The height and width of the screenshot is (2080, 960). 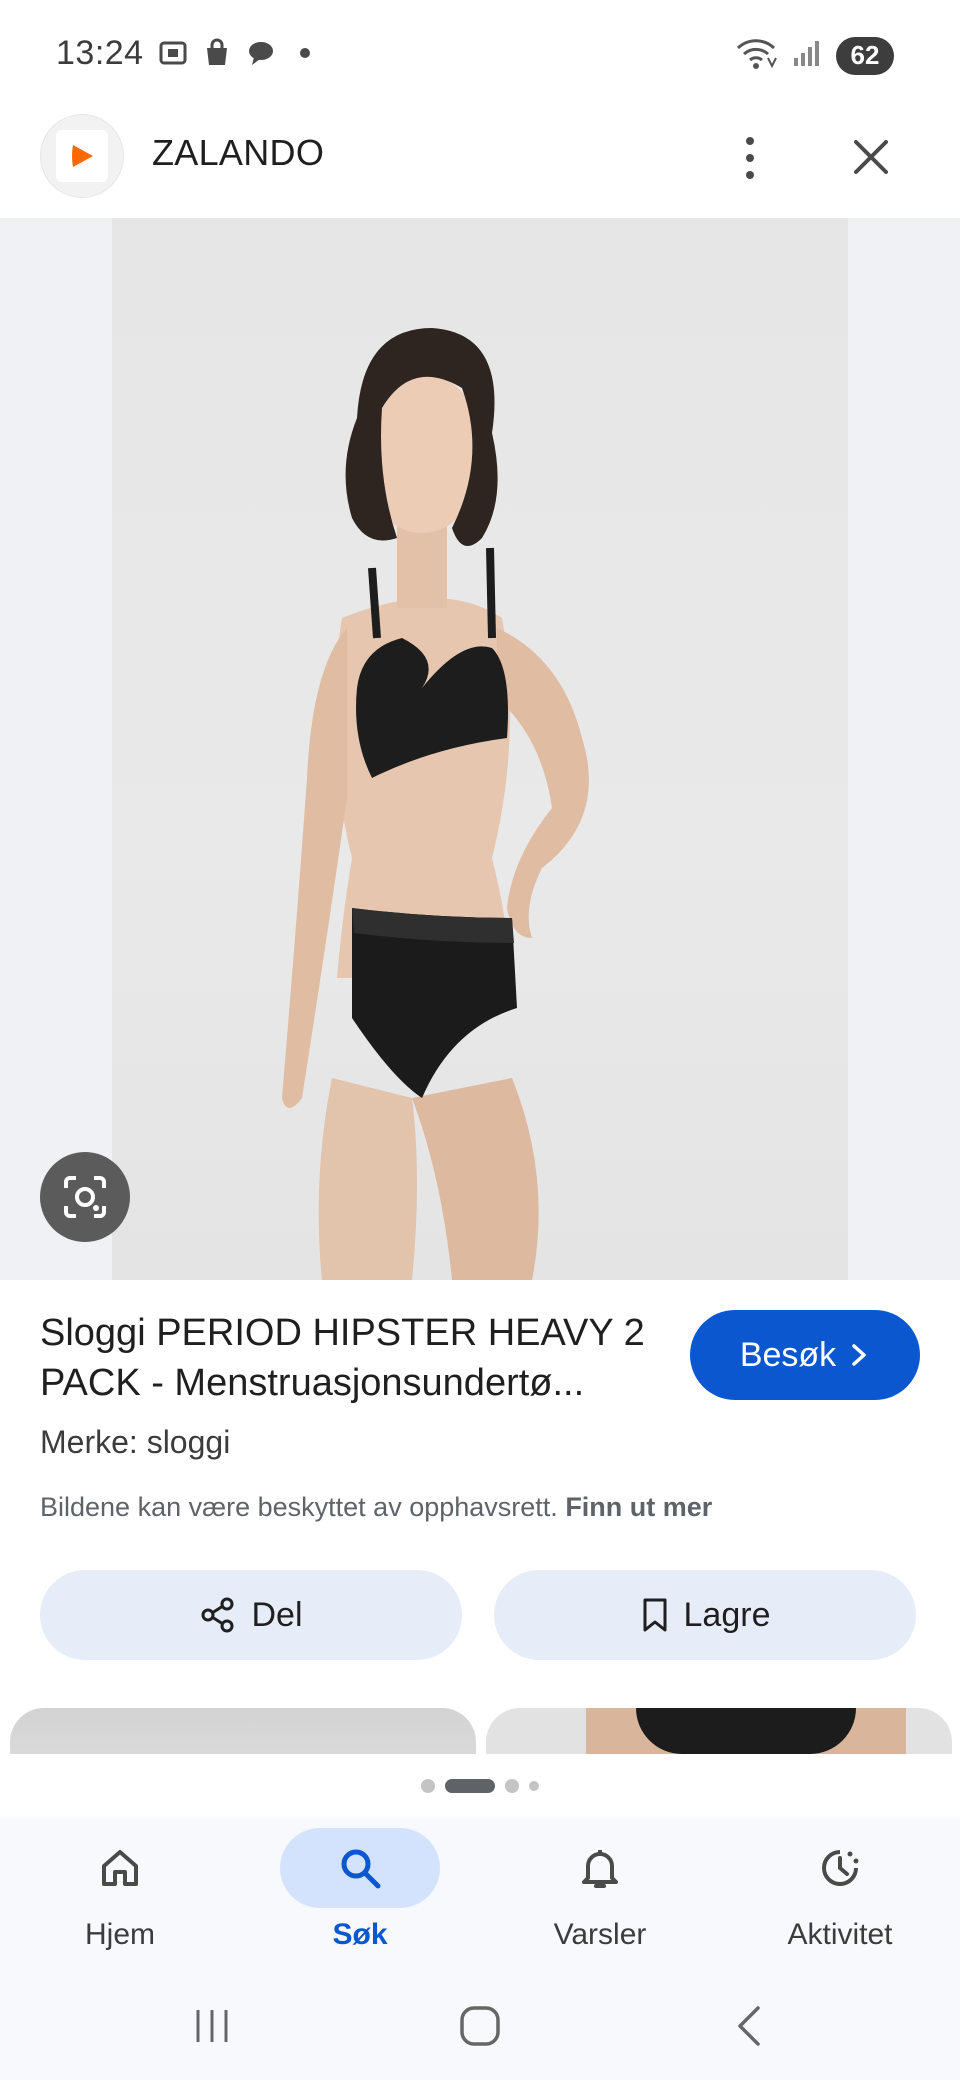 I want to click on visit-label: Besøk, so click(x=788, y=1354).